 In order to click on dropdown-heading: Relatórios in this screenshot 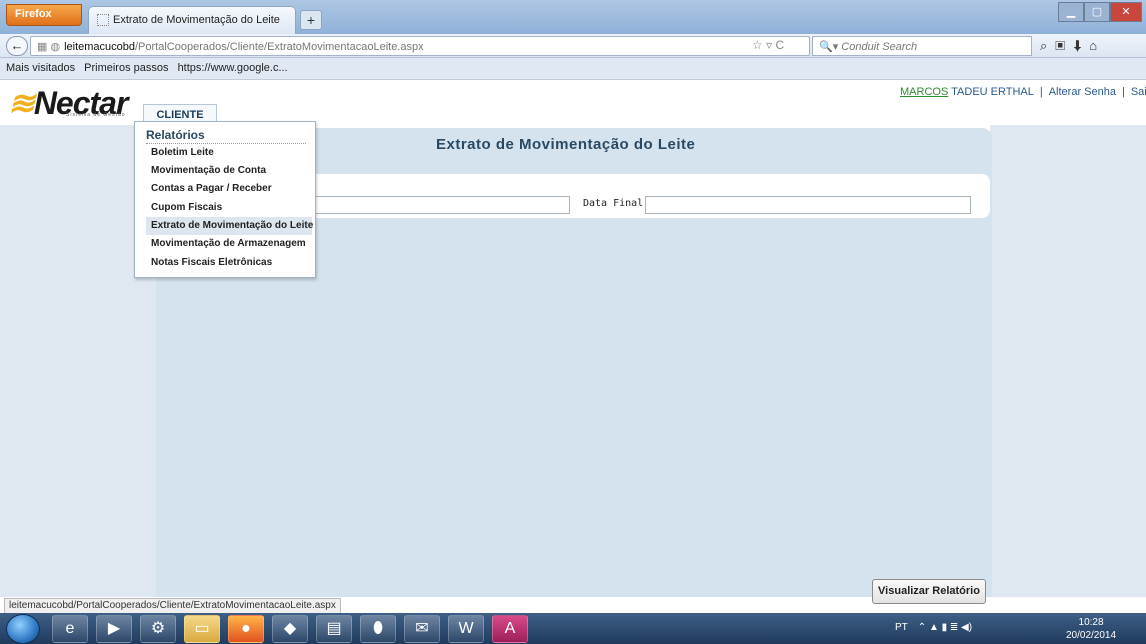, I will do `click(226, 136)`.